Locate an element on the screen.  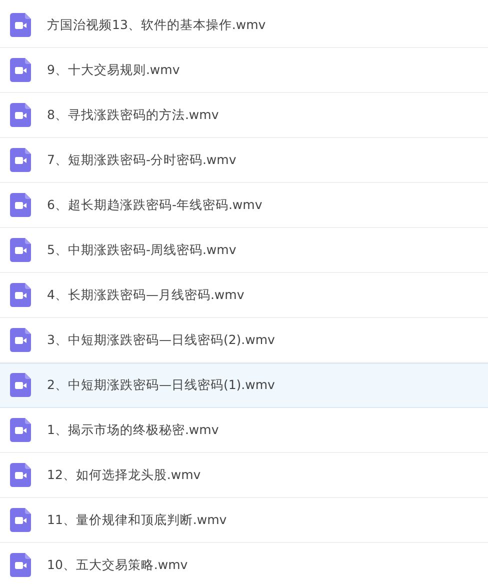
file-name: 7、短期涨跌密码-分时密码.wmv is located at coordinates (141, 160).